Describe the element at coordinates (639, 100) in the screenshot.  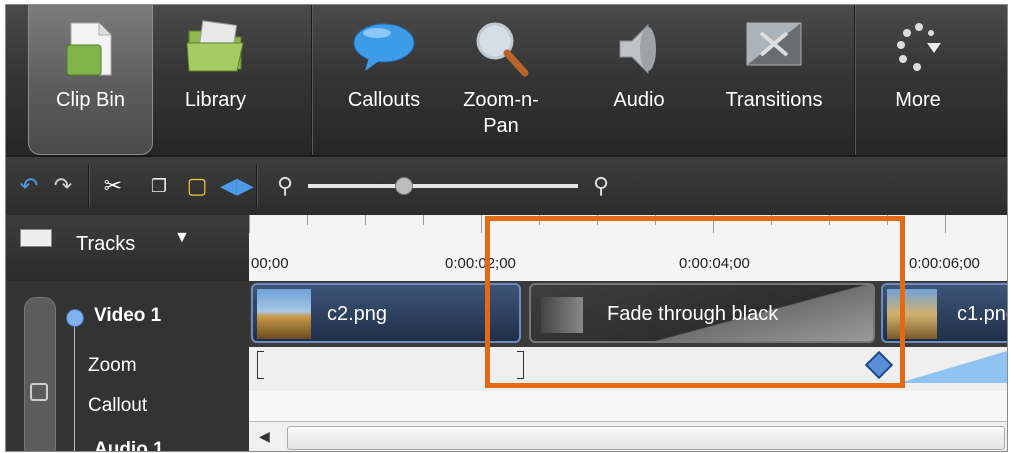
I see `audio-label: Audio` at that location.